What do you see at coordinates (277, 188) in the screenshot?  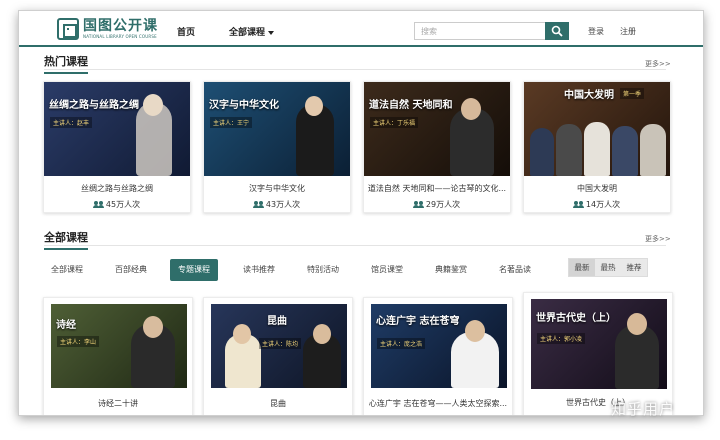 I see `course-name: 汉字与中华文化` at bounding box center [277, 188].